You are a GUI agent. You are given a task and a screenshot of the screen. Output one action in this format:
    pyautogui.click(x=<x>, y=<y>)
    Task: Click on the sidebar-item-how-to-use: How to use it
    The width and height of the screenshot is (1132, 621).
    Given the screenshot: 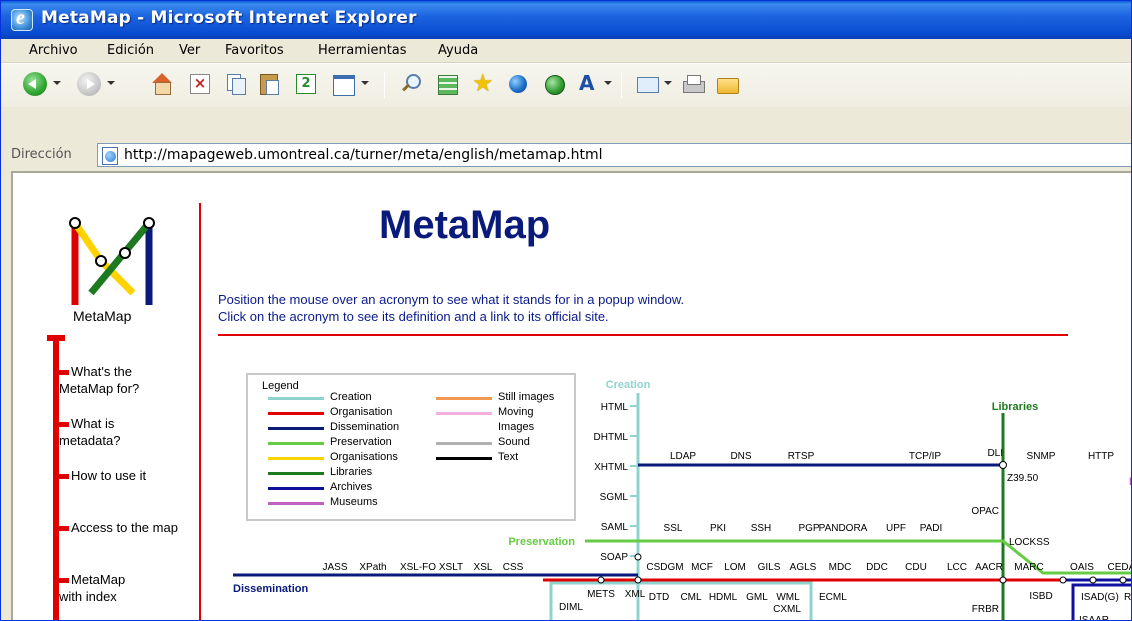 What is the action you would take?
    pyautogui.click(x=102, y=475)
    